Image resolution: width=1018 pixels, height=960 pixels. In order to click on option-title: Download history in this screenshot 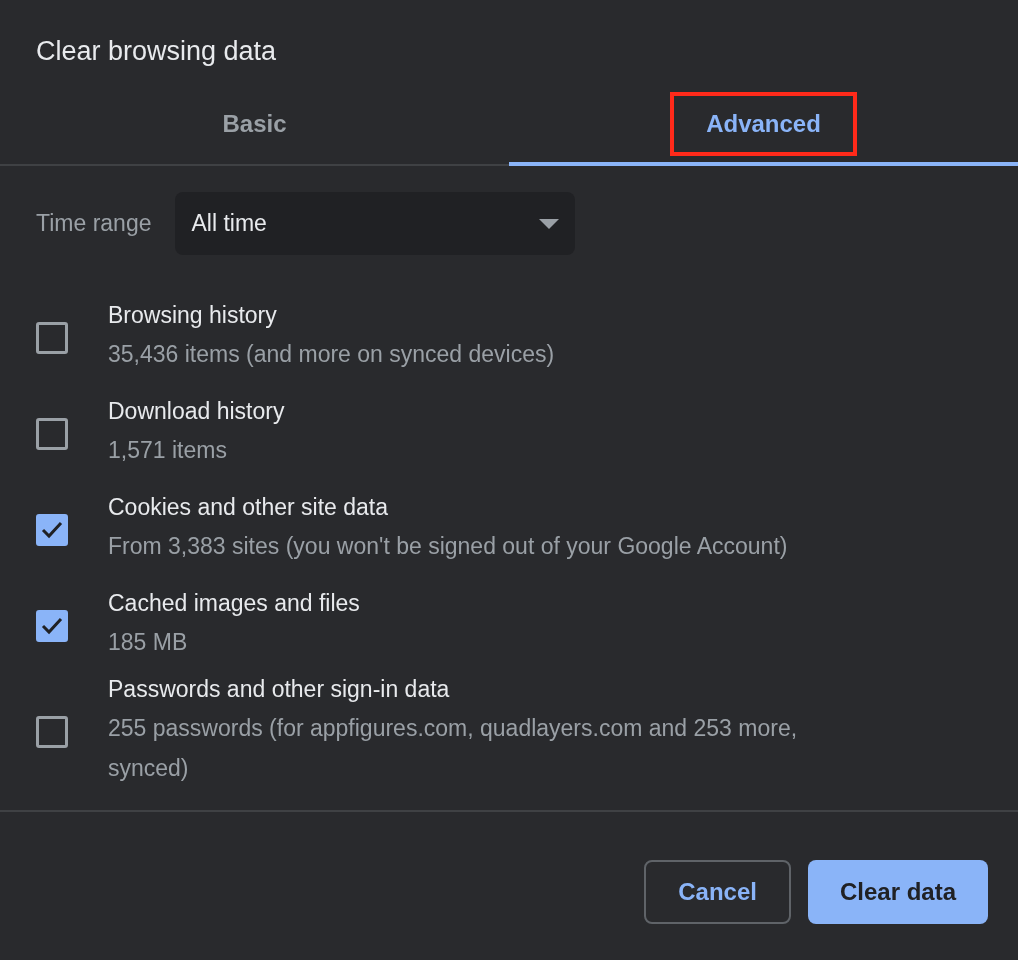, I will do `click(197, 411)`.